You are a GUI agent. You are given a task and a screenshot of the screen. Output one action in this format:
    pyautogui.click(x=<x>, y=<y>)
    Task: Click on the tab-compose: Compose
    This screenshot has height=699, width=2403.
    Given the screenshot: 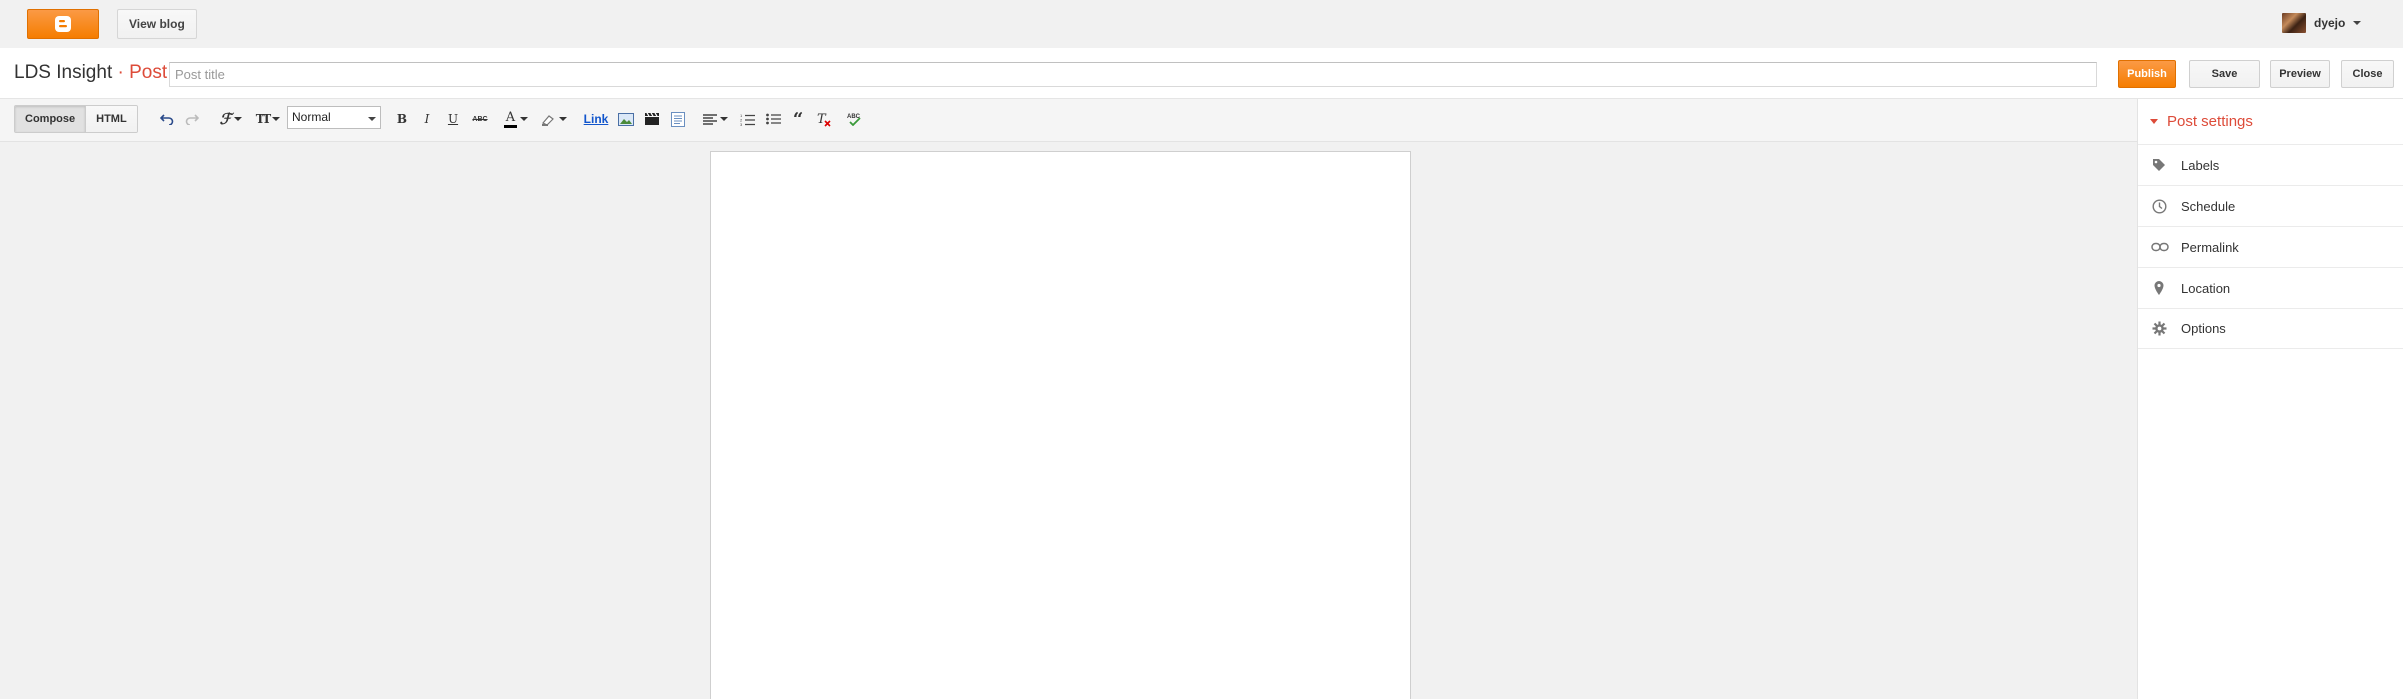 What is the action you would take?
    pyautogui.click(x=51, y=119)
    